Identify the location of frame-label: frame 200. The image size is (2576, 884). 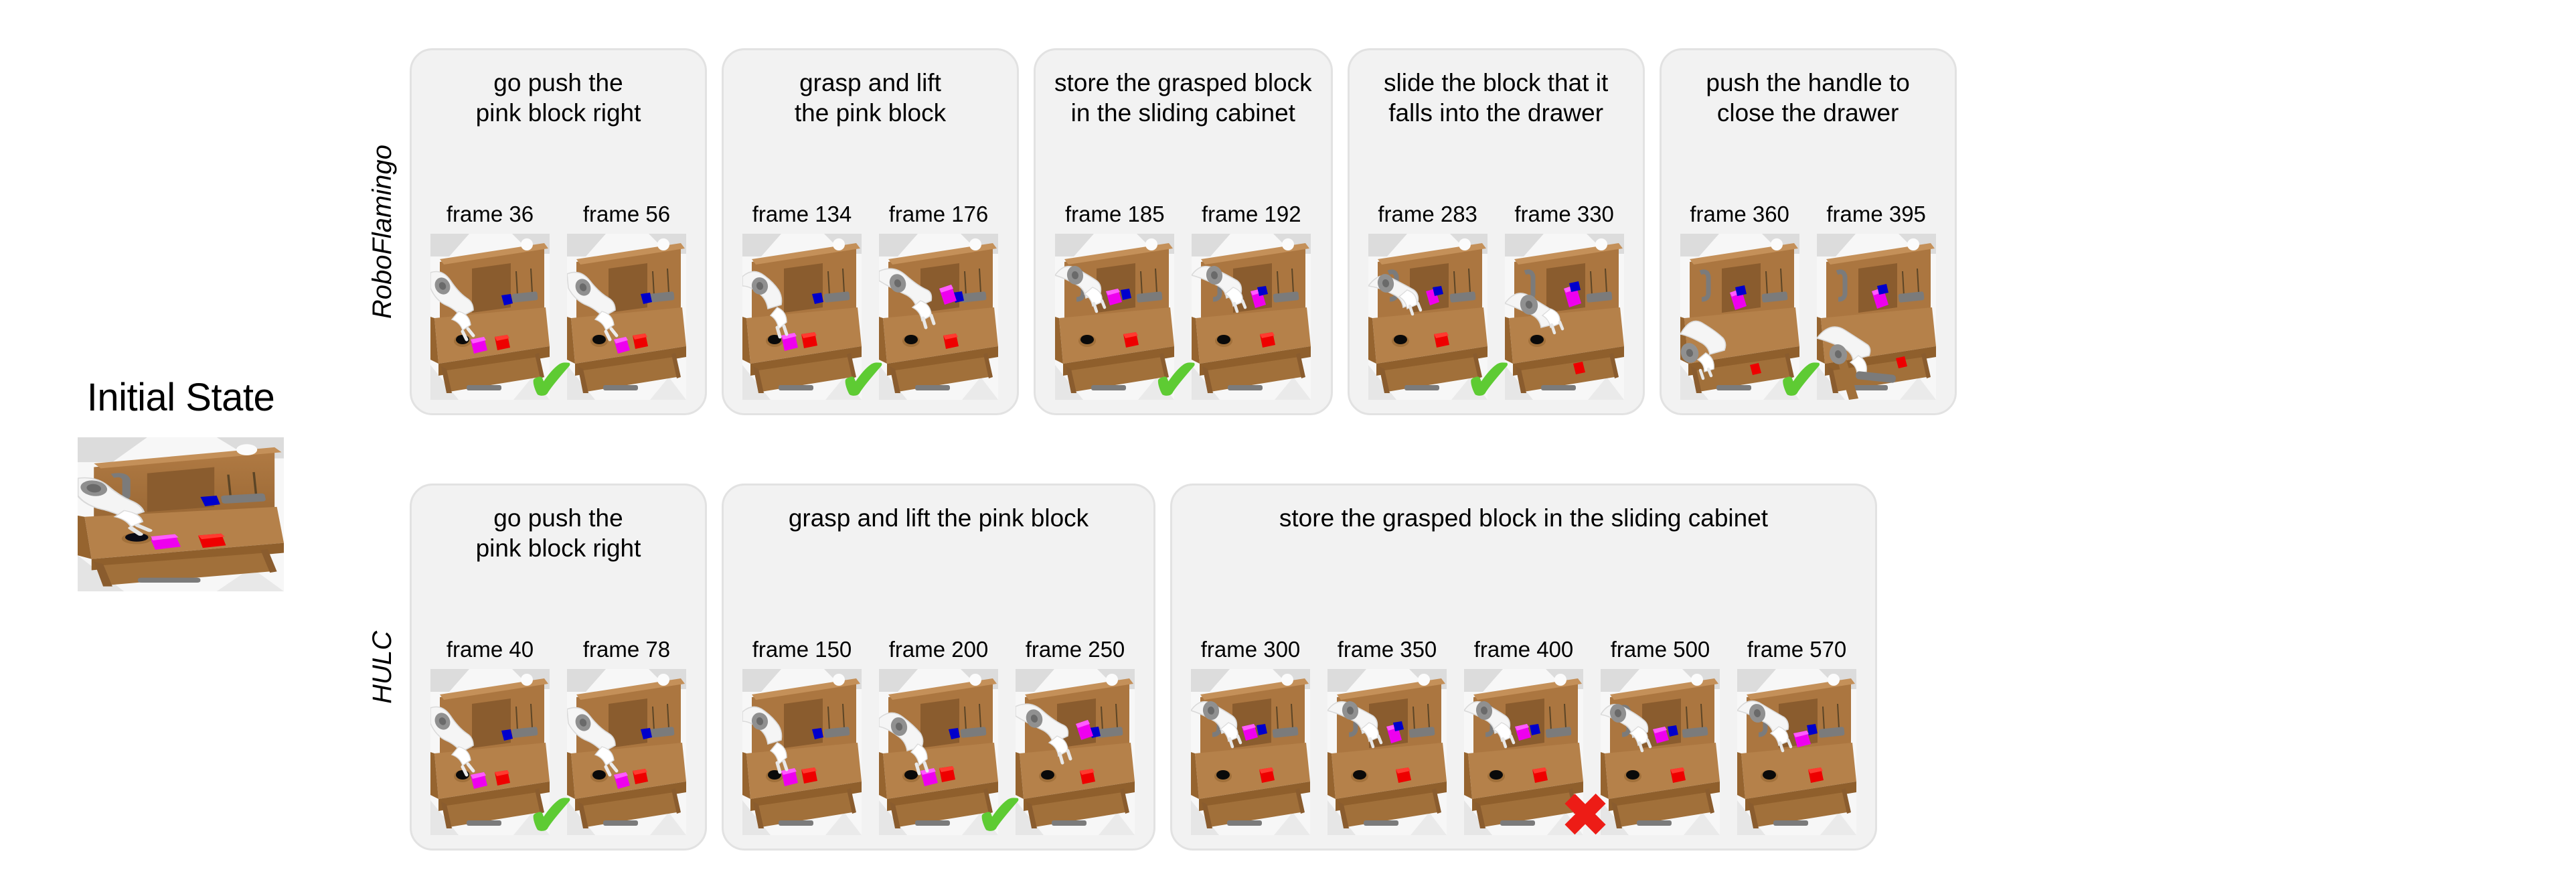
(939, 649).